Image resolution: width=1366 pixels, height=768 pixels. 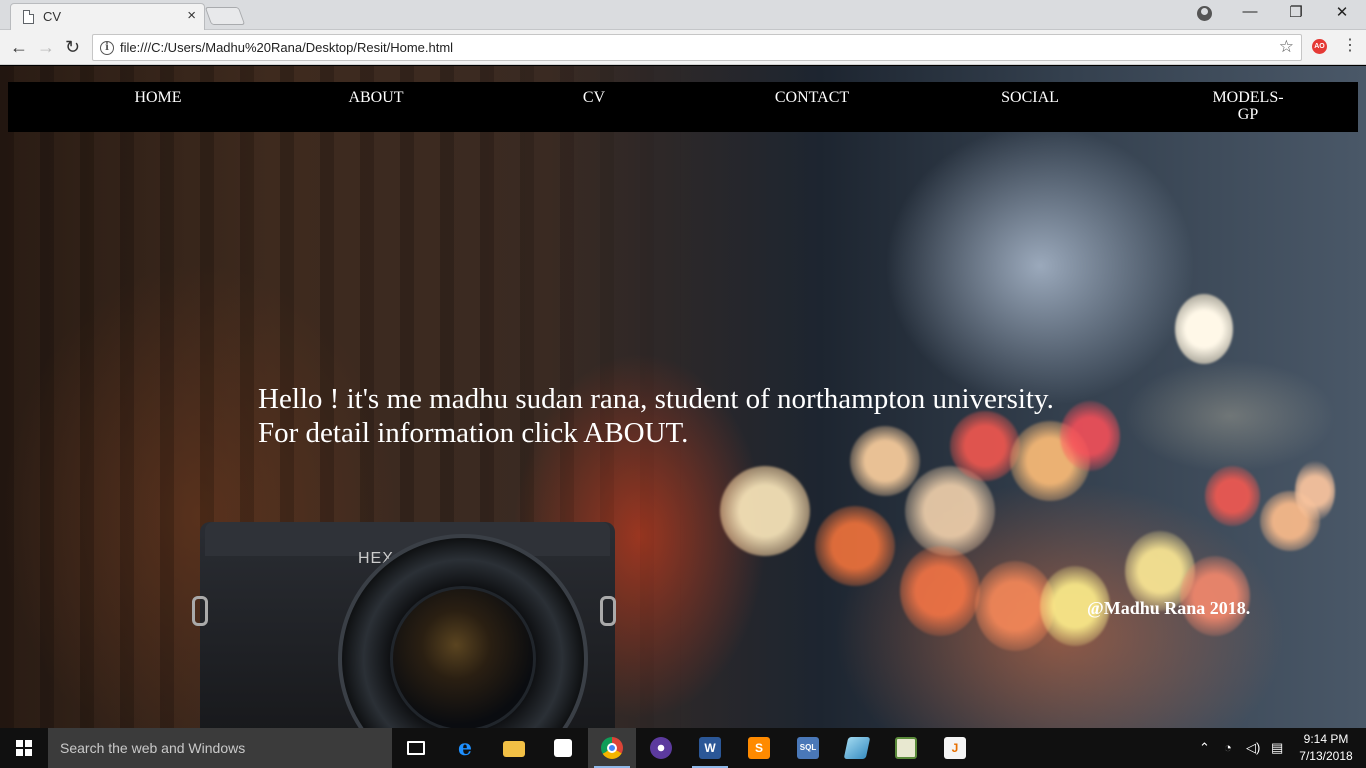 What do you see at coordinates (191, 16) in the screenshot?
I see `tab-close-icon: ×` at bounding box center [191, 16].